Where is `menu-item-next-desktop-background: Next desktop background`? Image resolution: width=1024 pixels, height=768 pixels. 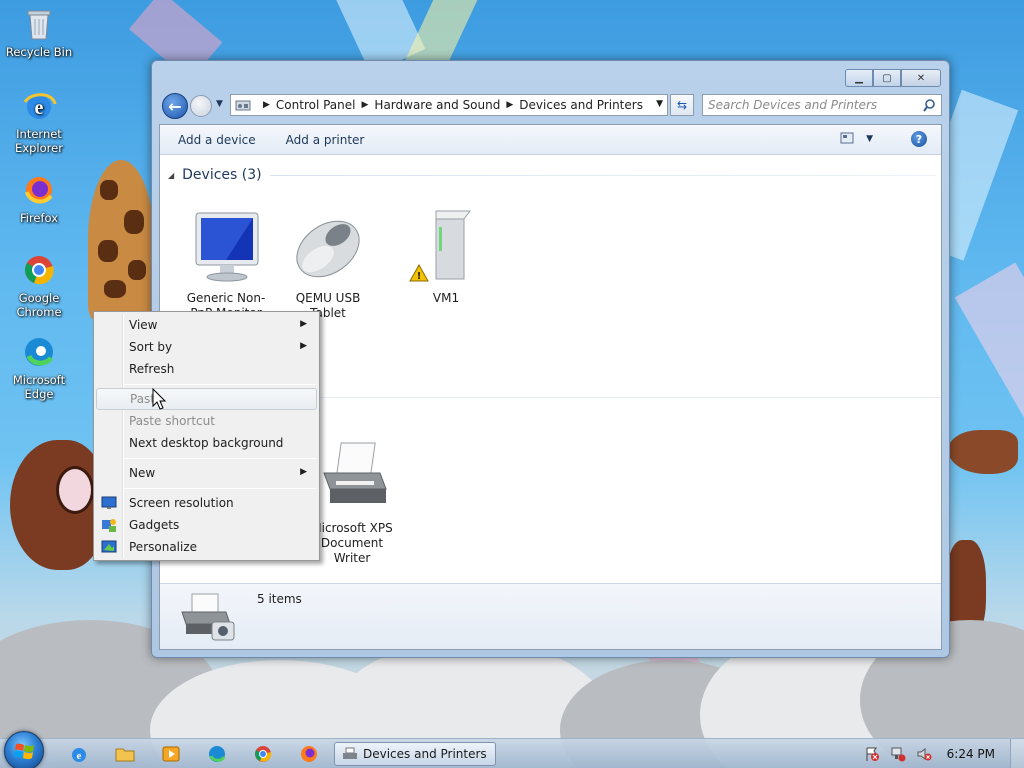 menu-item-next-desktop-background: Next desktop background is located at coordinates (206, 443).